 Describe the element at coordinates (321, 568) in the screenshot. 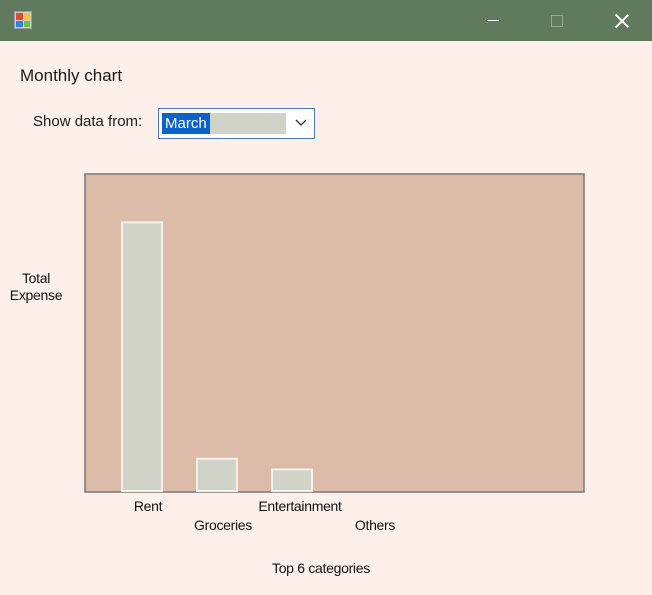

I see `x-axis-label: Top 6 categories` at that location.